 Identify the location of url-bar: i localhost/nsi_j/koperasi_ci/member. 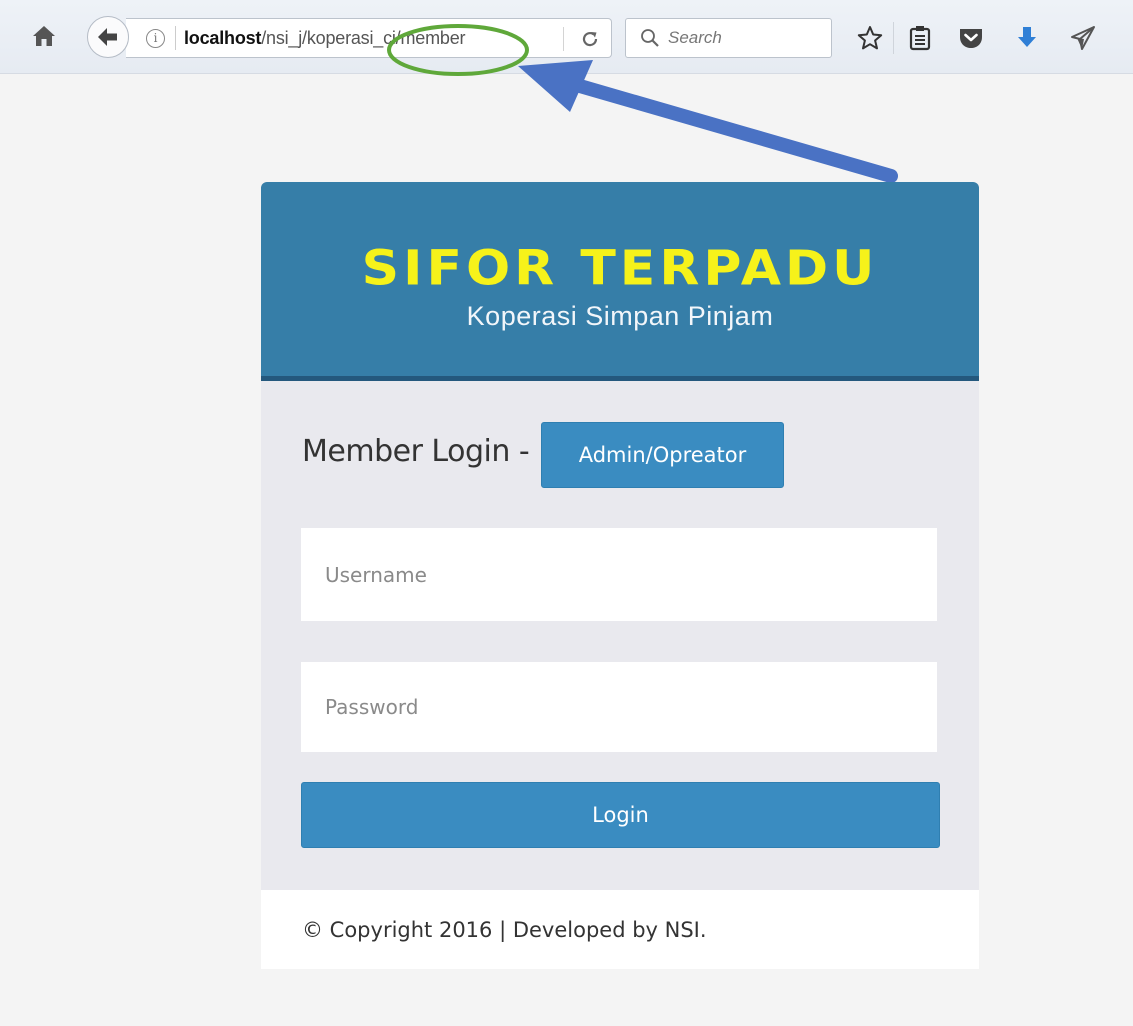
(369, 38).